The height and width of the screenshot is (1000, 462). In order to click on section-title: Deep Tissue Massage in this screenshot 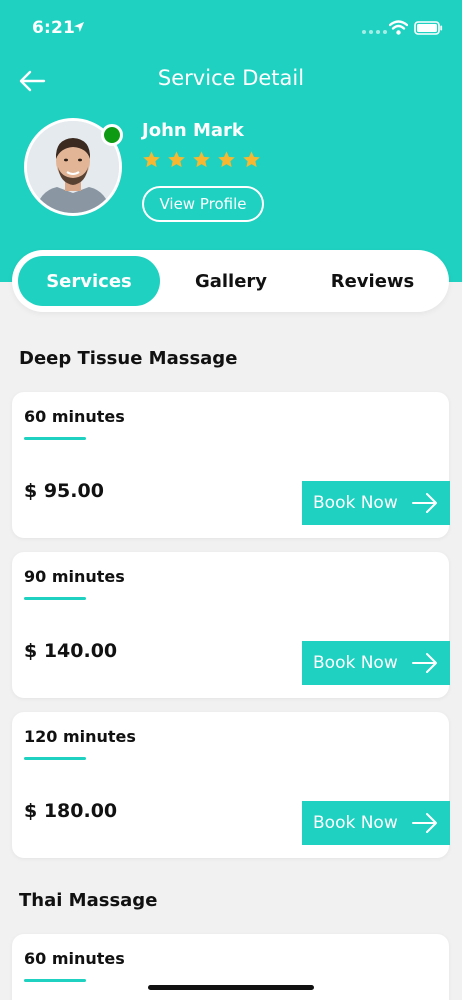, I will do `click(128, 358)`.